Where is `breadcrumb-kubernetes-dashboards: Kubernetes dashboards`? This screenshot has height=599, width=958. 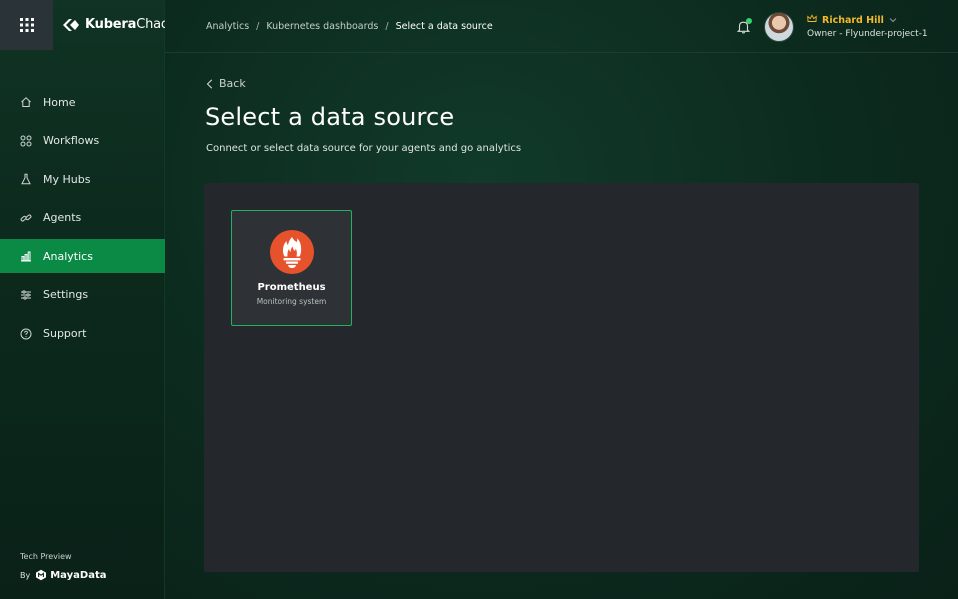 breadcrumb-kubernetes-dashboards: Kubernetes dashboards is located at coordinates (322, 26).